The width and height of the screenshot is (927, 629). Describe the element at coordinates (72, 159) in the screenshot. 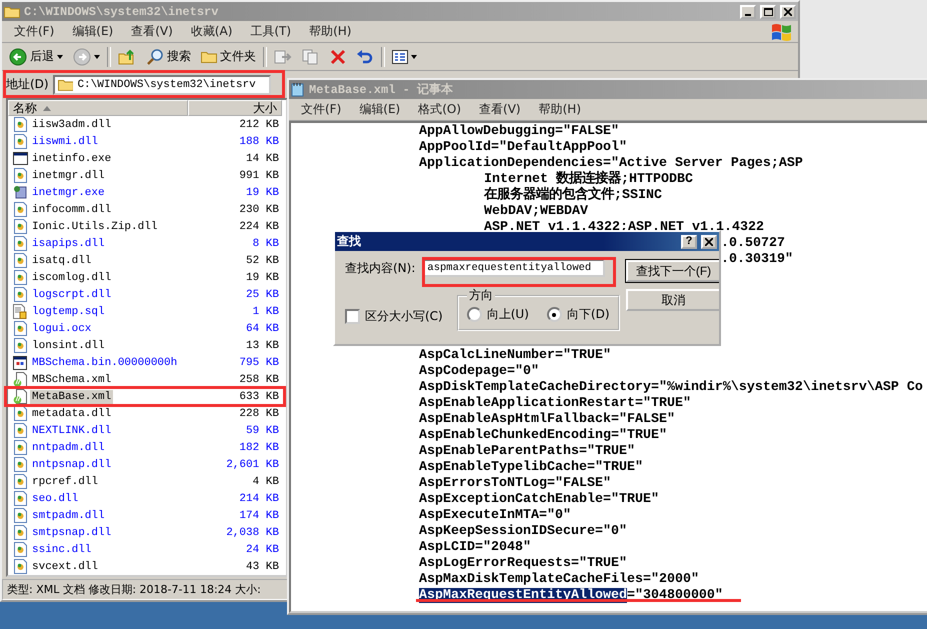

I see `file-name: inetinfo.exe` at that location.